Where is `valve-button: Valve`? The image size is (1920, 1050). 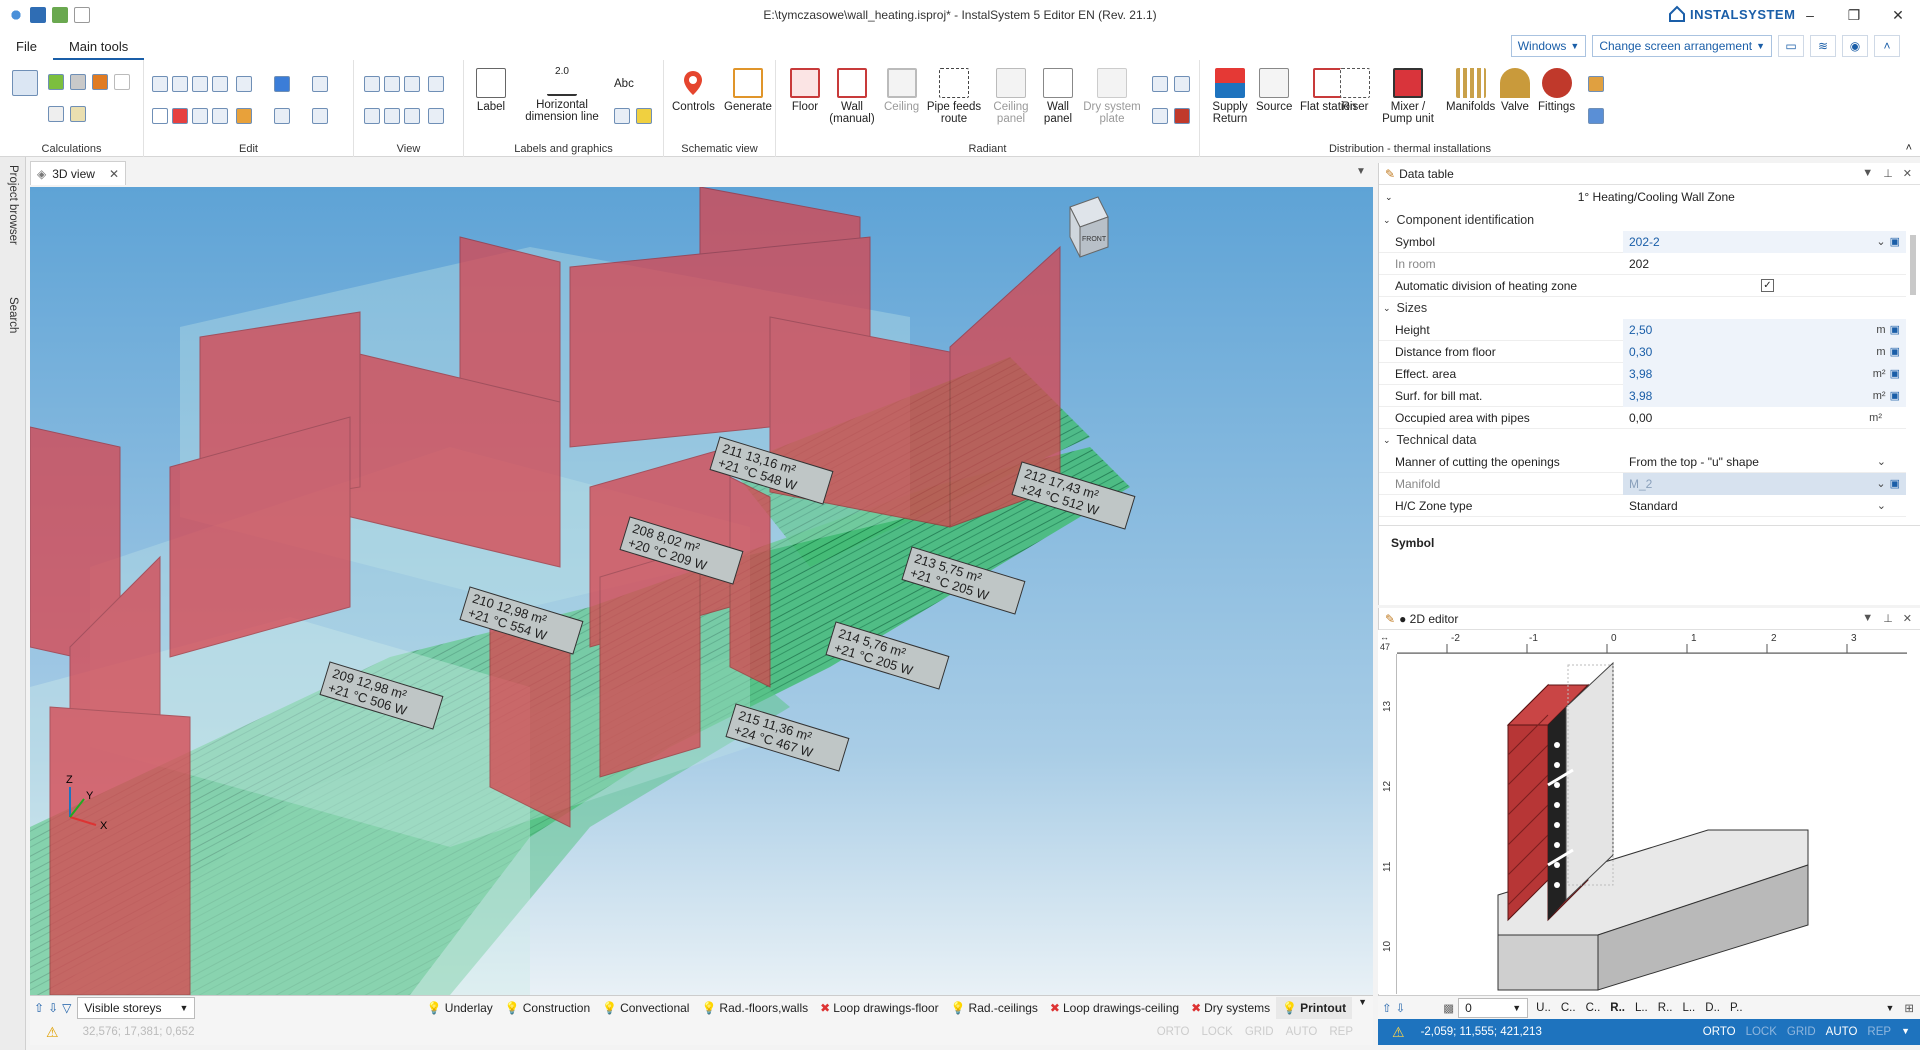
valve-button: Valve is located at coordinates (1515, 90).